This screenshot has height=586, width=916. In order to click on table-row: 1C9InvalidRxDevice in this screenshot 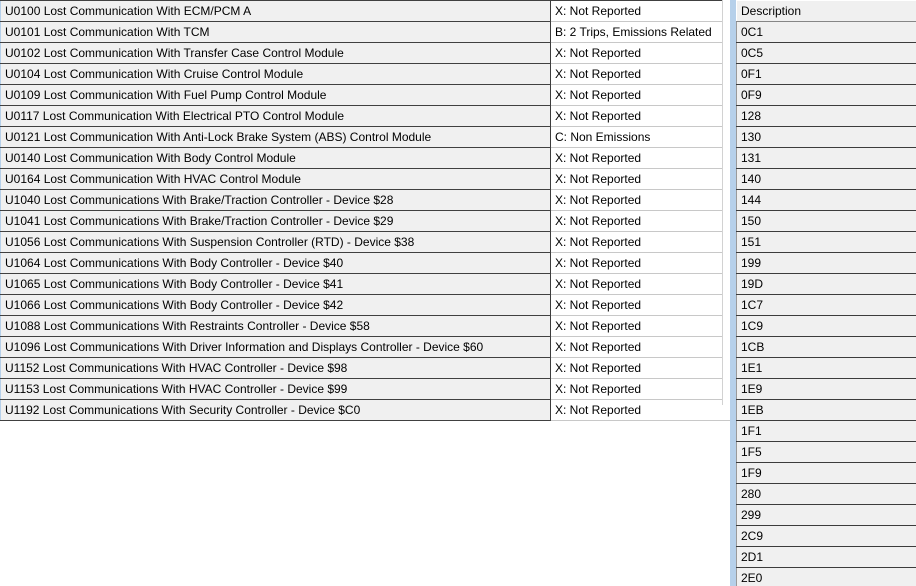, I will do `click(826, 326)`.